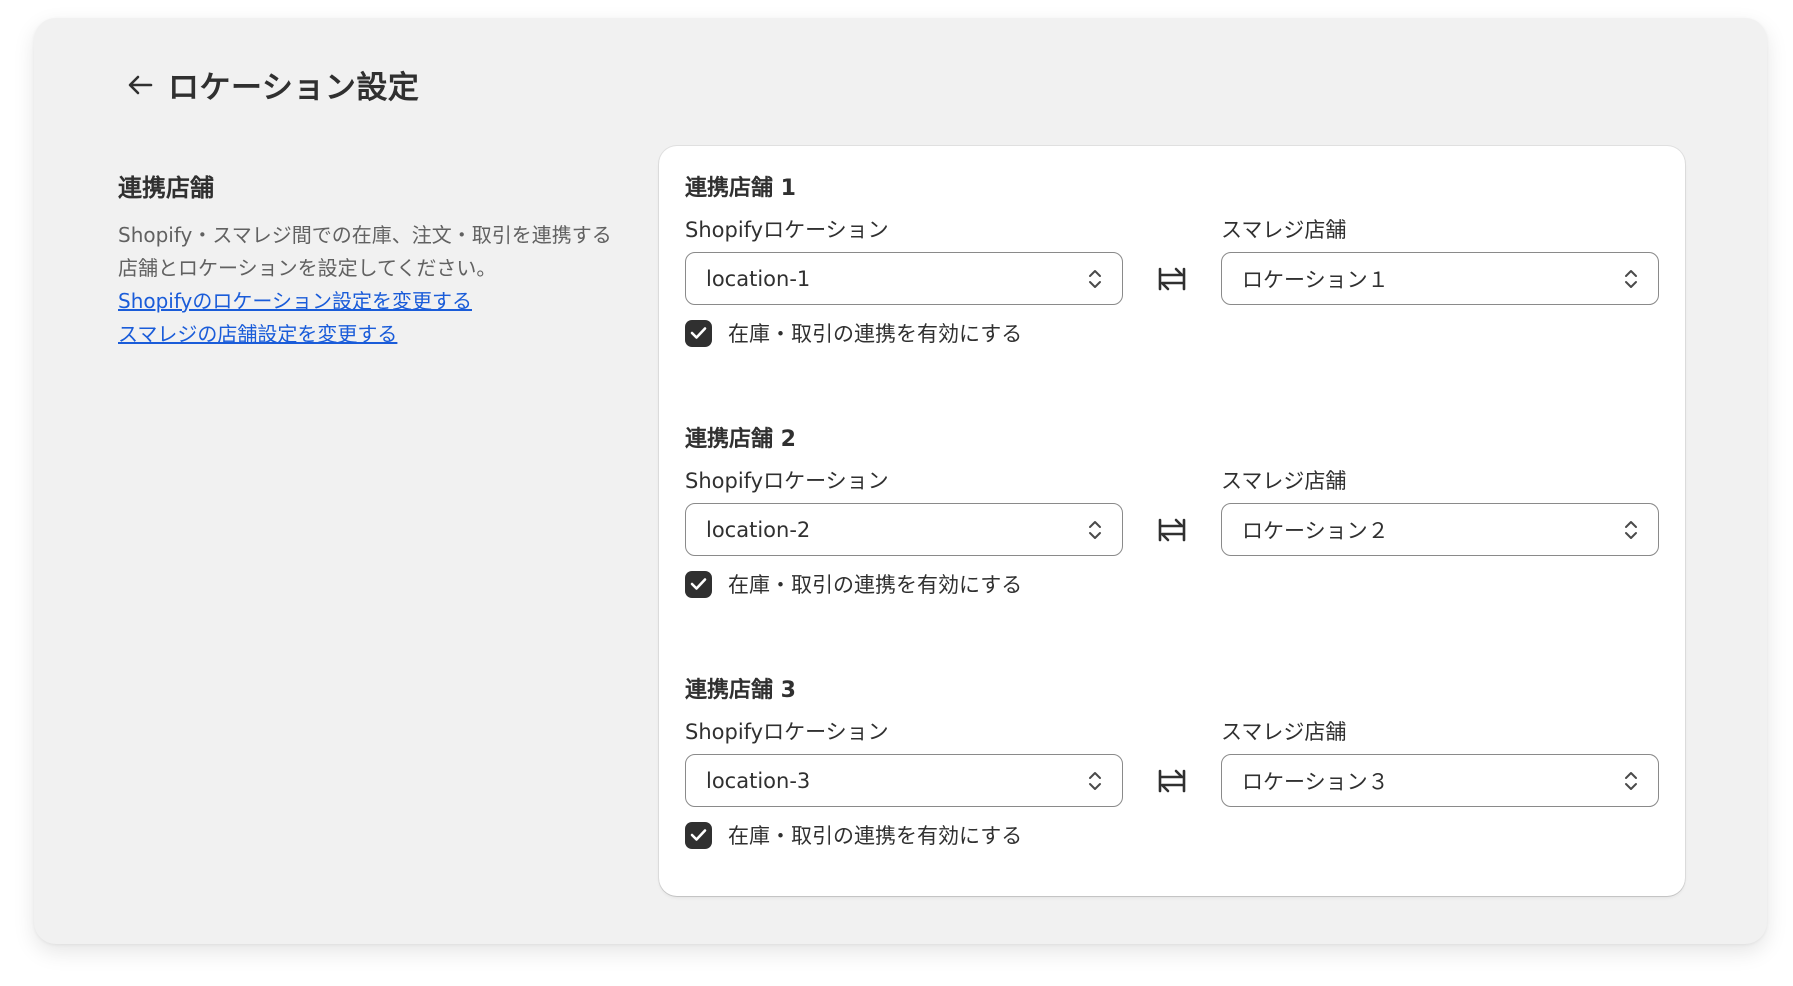 The width and height of the screenshot is (1793, 986). Describe the element at coordinates (904, 780) in the screenshot. I see `shopify-location-select: location-3` at that location.